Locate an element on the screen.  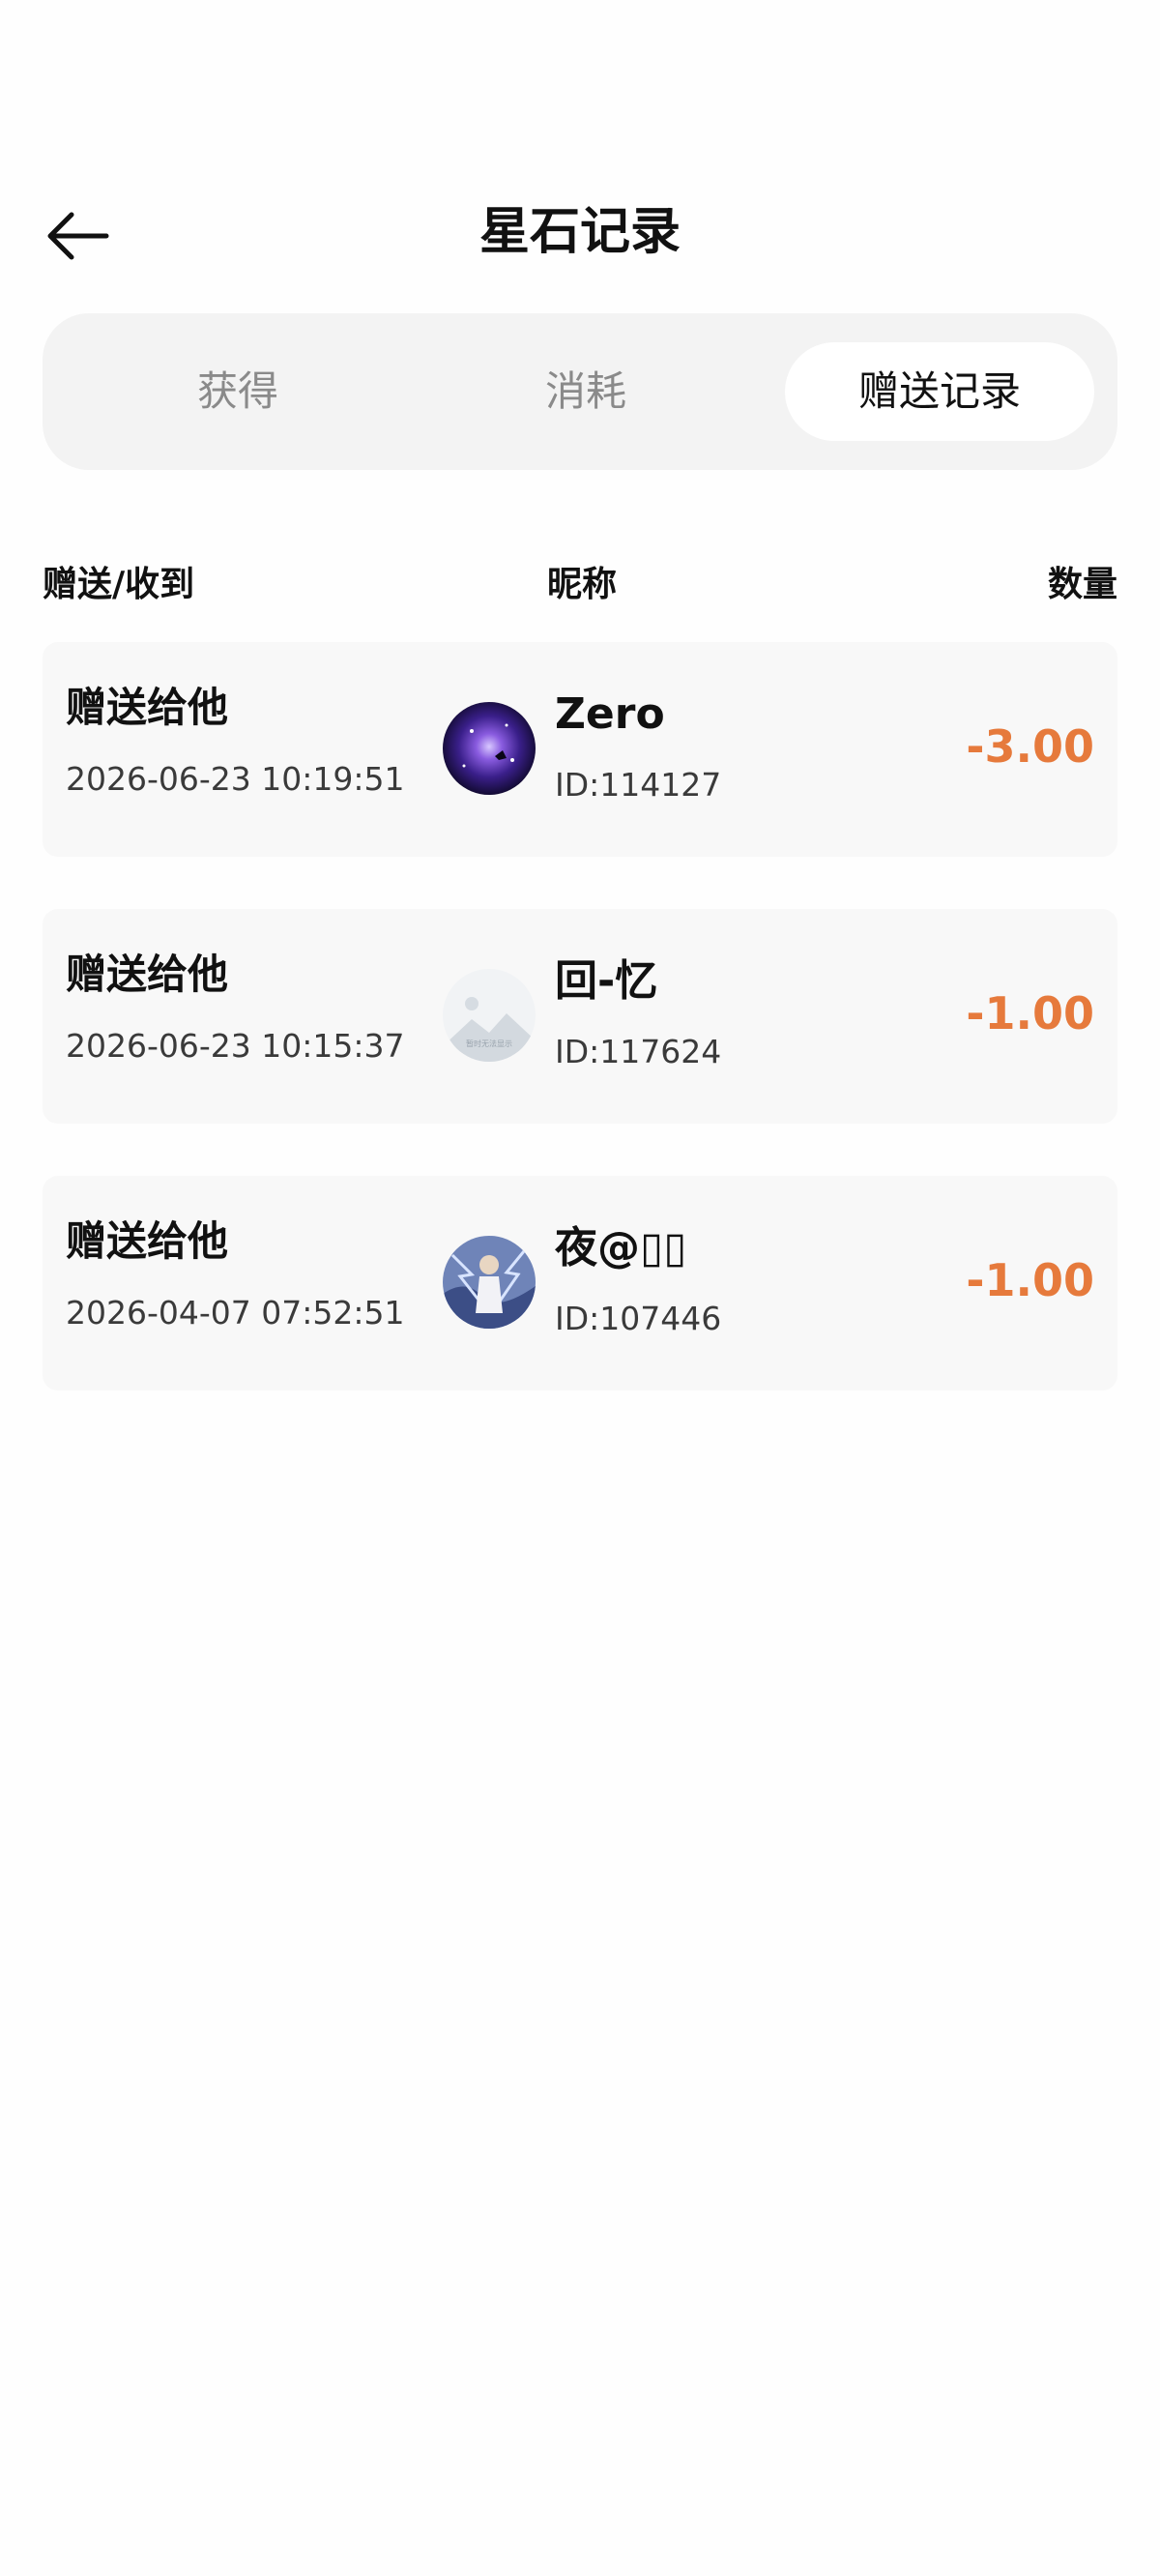
tab-obtained: 获得 is located at coordinates (238, 391).